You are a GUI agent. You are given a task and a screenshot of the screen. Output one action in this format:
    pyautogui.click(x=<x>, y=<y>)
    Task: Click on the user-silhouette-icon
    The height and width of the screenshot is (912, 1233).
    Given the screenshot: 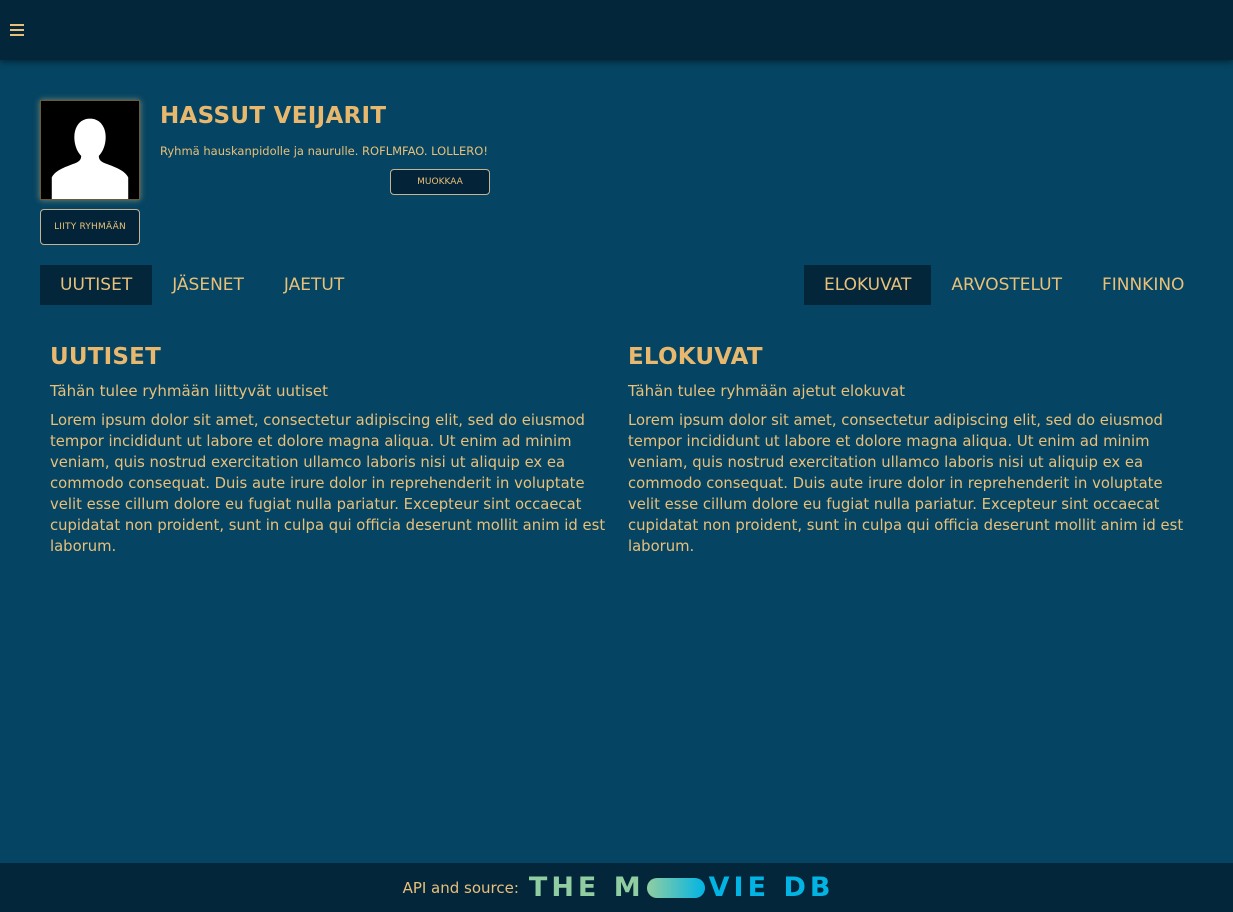 What is the action you would take?
    pyautogui.click(x=90, y=150)
    